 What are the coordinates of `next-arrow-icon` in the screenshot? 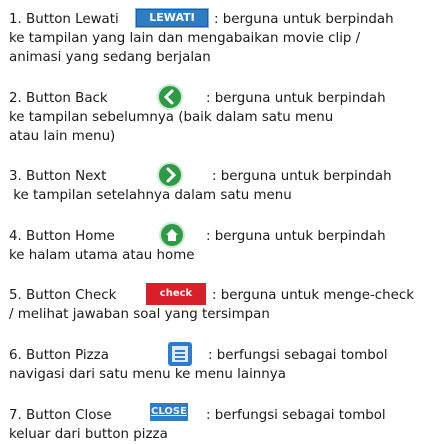 It's located at (170, 175).